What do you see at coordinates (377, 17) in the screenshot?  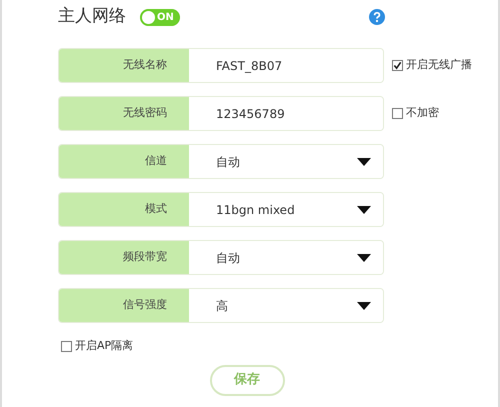 I see `help-icon` at bounding box center [377, 17].